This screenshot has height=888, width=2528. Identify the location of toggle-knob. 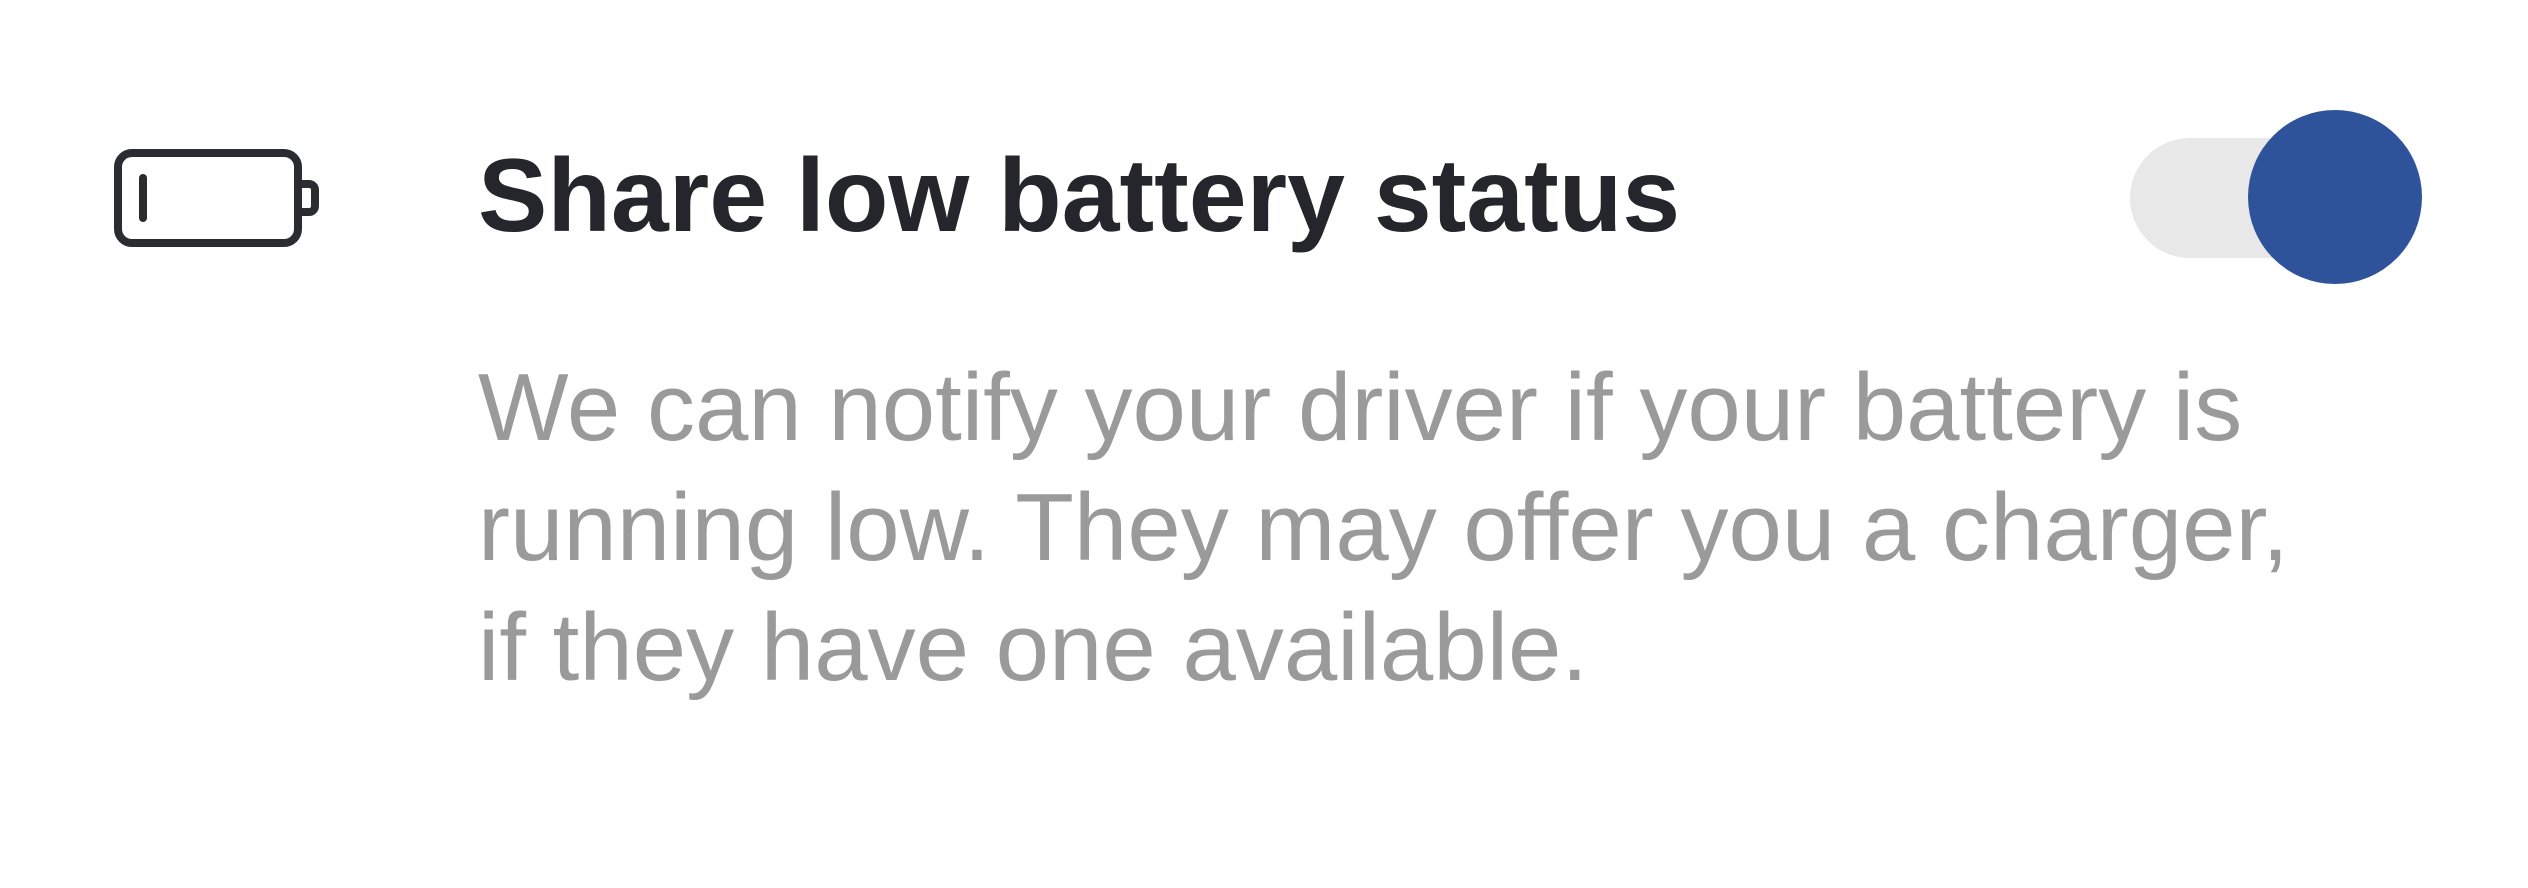
(2335, 197).